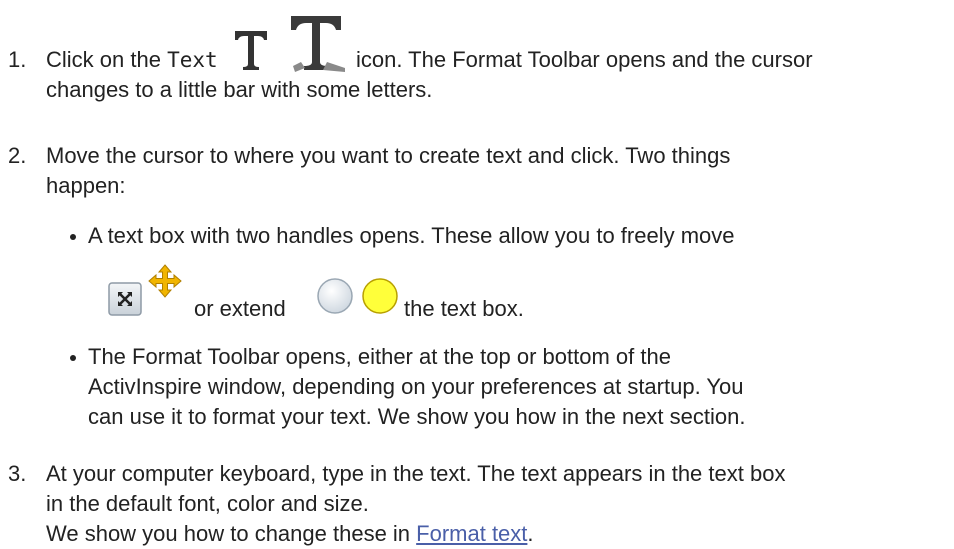 The height and width of the screenshot is (549, 954). What do you see at coordinates (318, 44) in the screenshot?
I see `text-t-large-icon` at bounding box center [318, 44].